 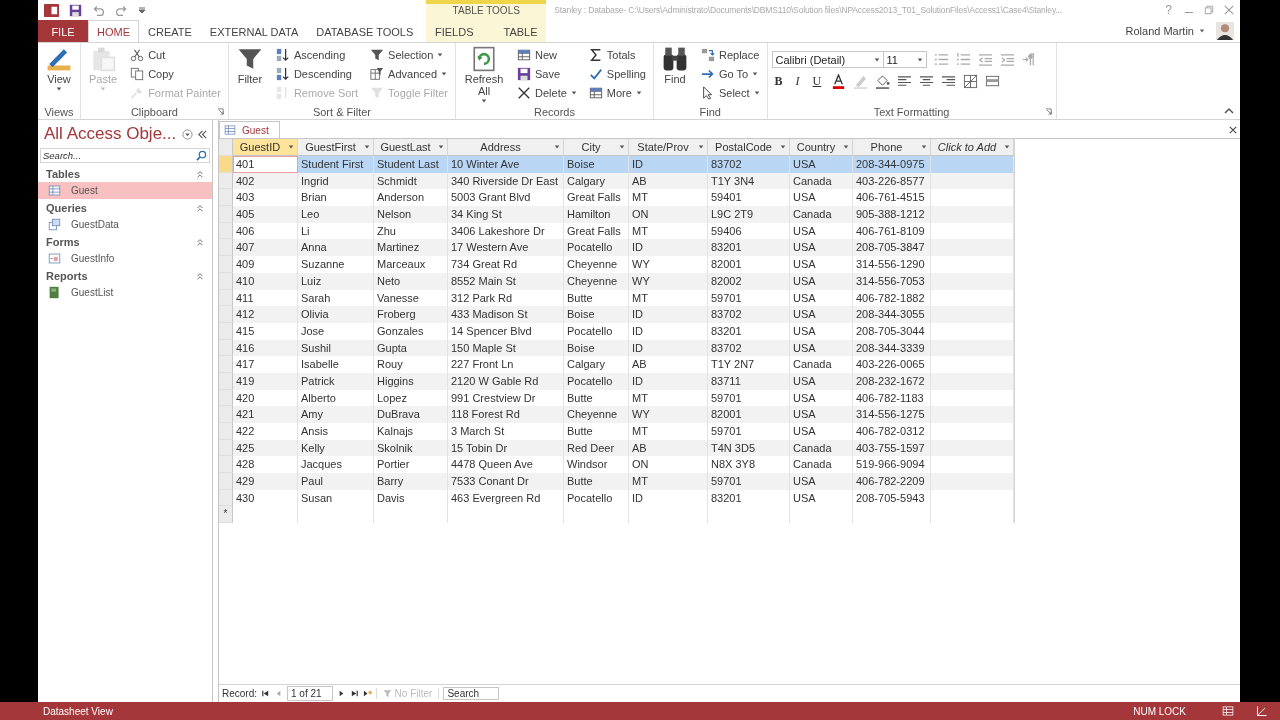 I want to click on format-button: I, so click(x=797, y=81).